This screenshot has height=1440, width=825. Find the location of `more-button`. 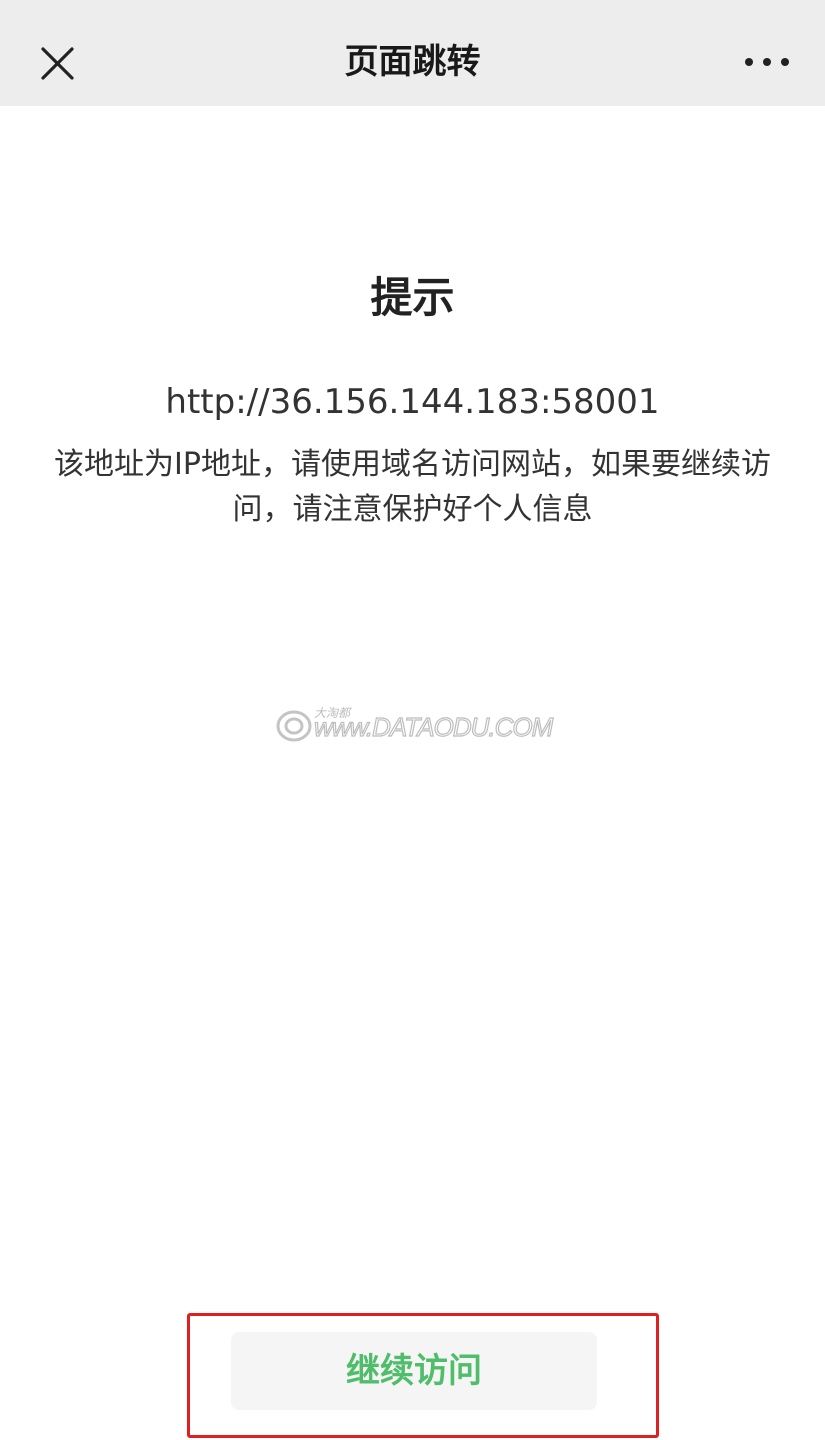

more-button is located at coordinates (767, 62).